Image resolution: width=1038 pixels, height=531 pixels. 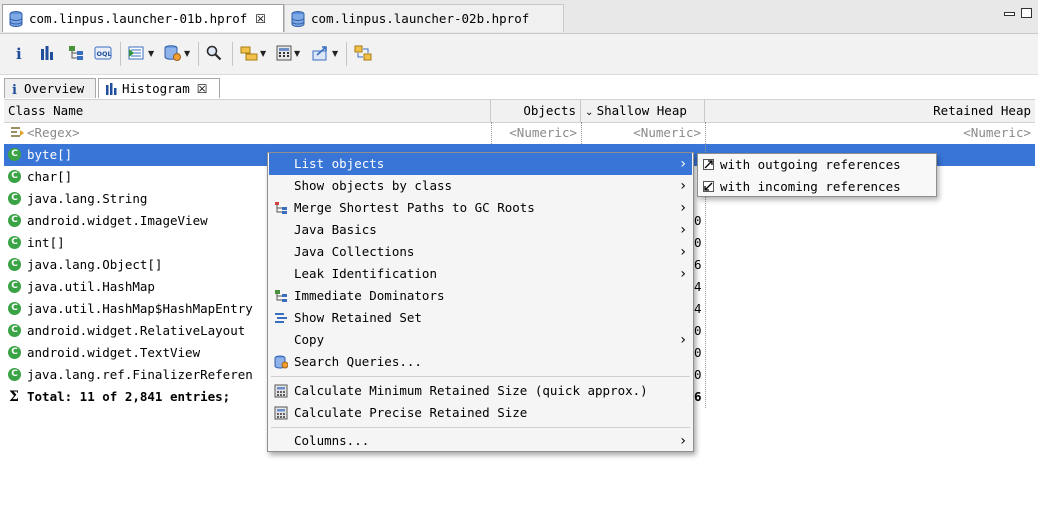 I want to click on menu-item-label: Leak Identification, so click(x=365, y=273).